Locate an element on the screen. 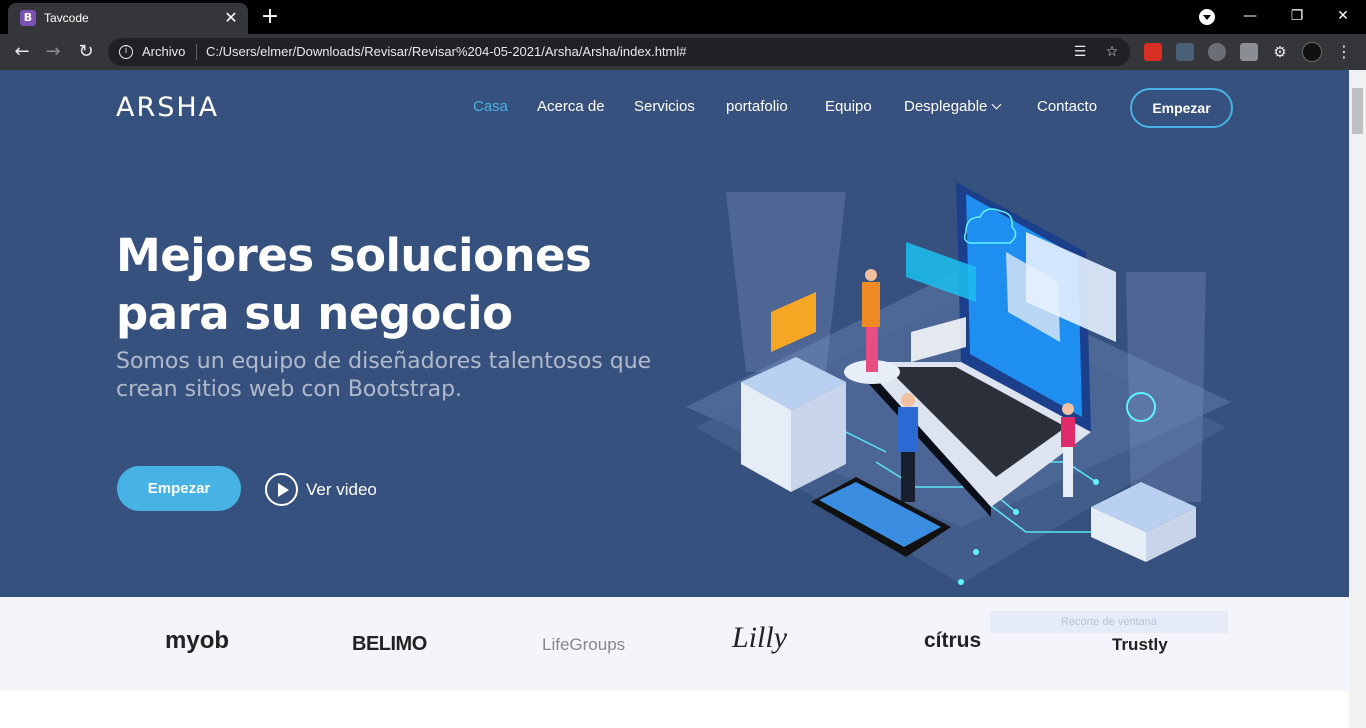 This screenshot has height=728, width=1366. tab-search-icon is located at coordinates (1207, 17).